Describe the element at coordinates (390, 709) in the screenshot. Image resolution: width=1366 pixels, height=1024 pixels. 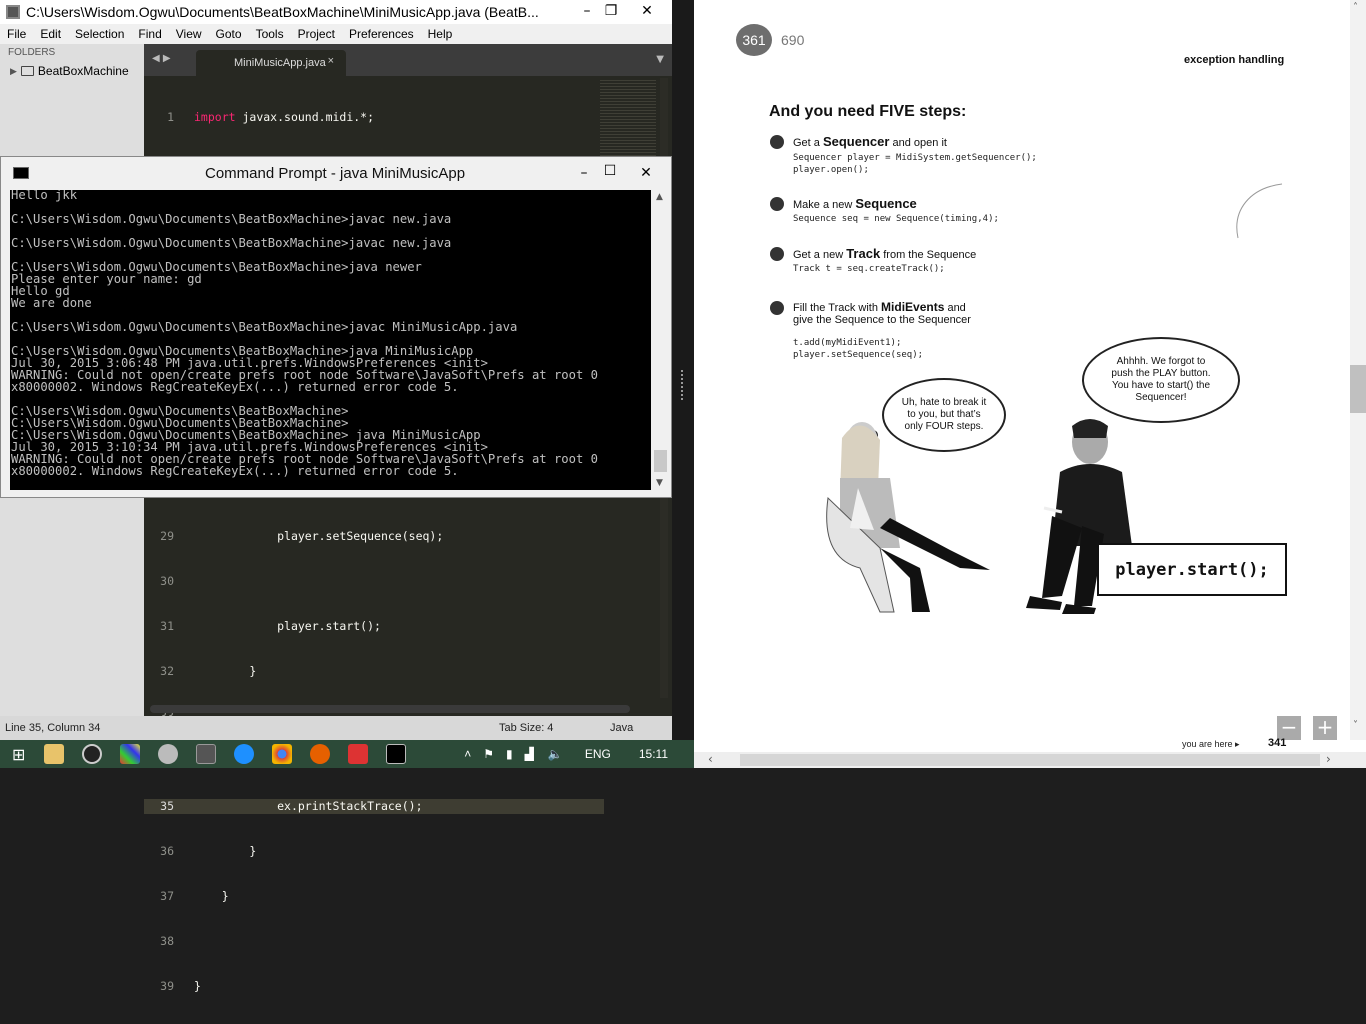
I see `editor-horizontal-scrollbar` at that location.